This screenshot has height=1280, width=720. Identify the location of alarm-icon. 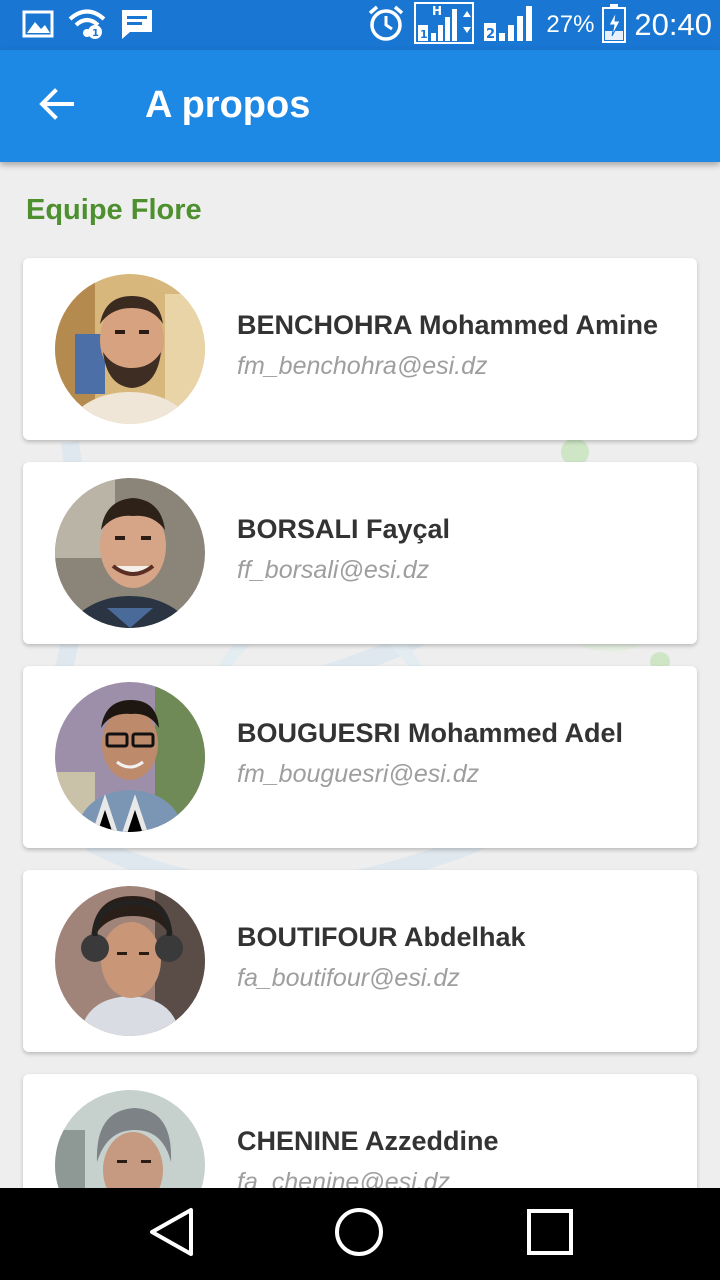
(386, 25).